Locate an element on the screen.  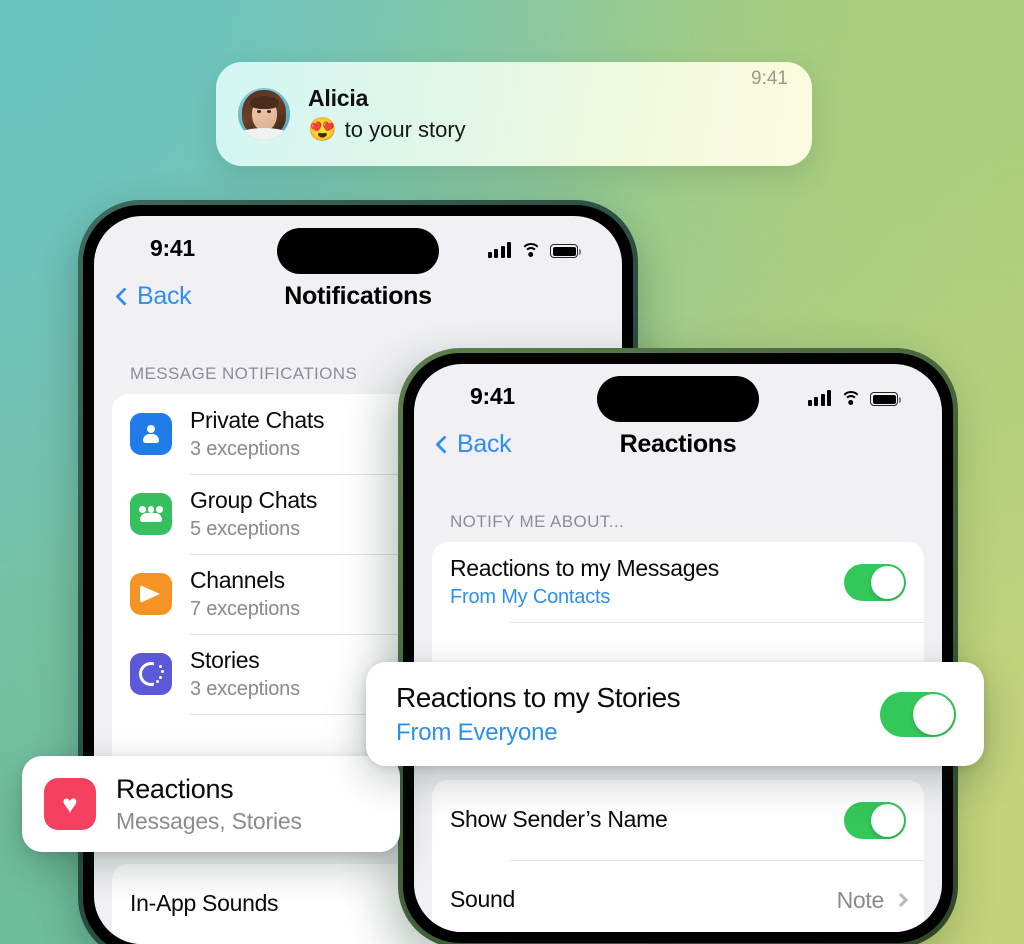
megaphone-icon is located at coordinates (151, 594).